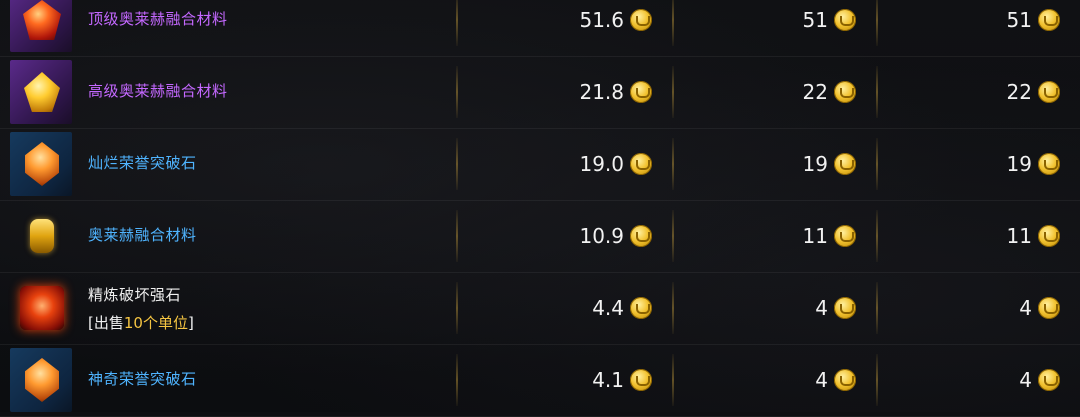  Describe the element at coordinates (190, 323) in the screenshot. I see `note-suffix: ]` at that location.